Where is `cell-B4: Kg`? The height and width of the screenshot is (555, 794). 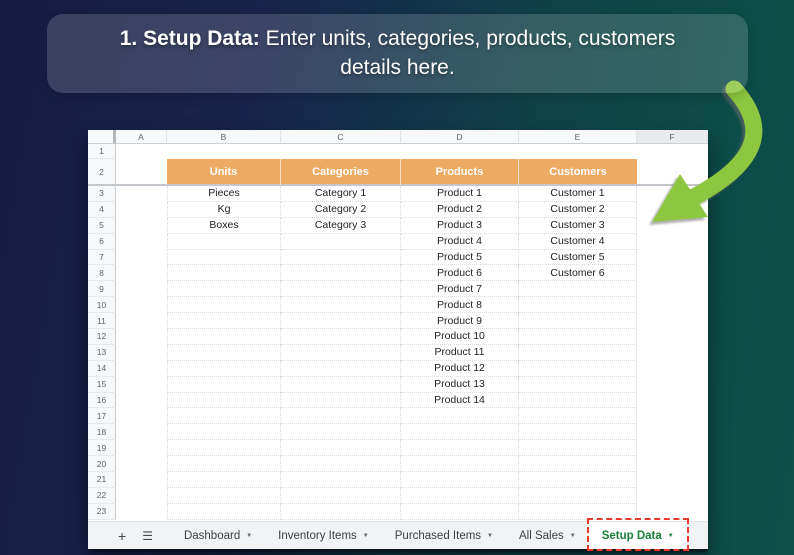
cell-B4: Kg is located at coordinates (224, 209).